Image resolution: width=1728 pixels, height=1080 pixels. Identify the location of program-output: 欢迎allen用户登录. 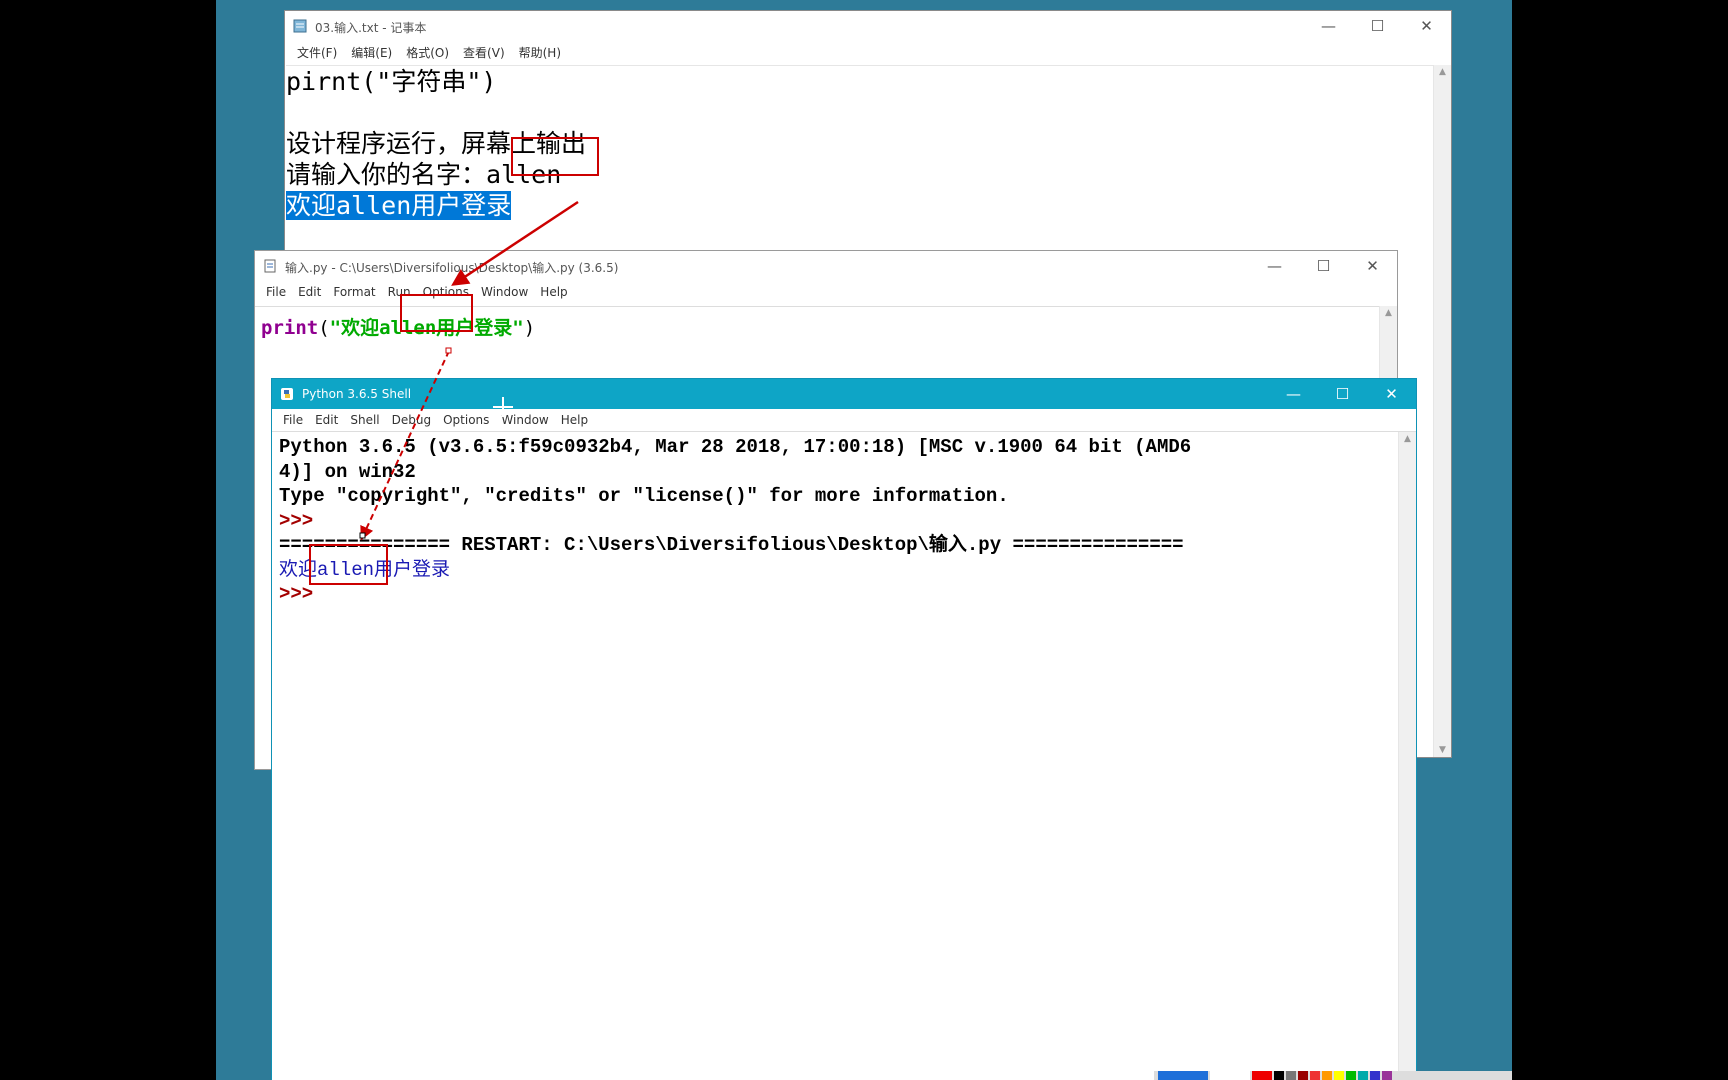
(365, 569).